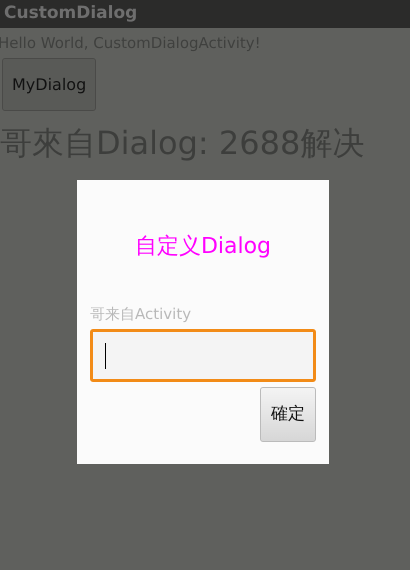  I want to click on window-title: CustomDialog, so click(71, 14).